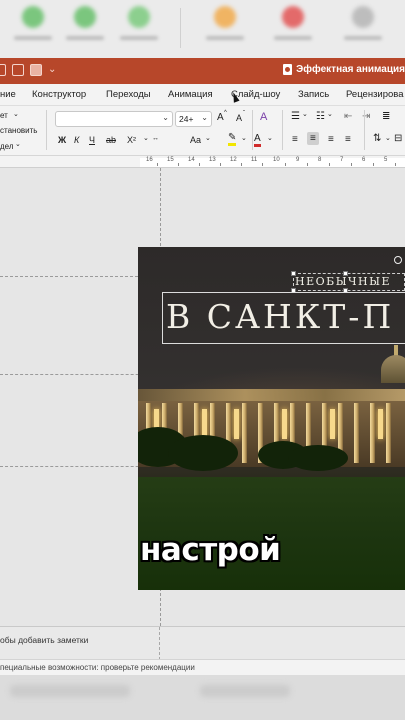 This screenshot has height=720, width=405. Describe the element at coordinates (8, 94) in the screenshot. I see `tab-home: ние` at that location.